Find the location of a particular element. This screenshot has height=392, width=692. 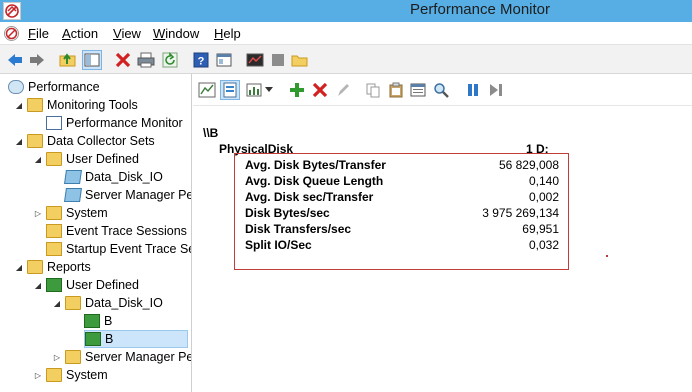

counter-name: Disk Bytes/sec is located at coordinates (287, 213).